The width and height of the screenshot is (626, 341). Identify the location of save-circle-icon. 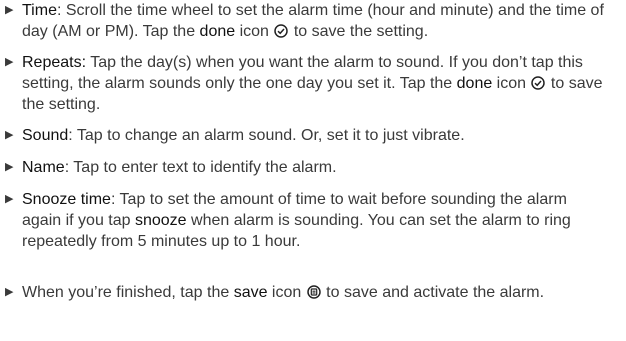
(313, 292).